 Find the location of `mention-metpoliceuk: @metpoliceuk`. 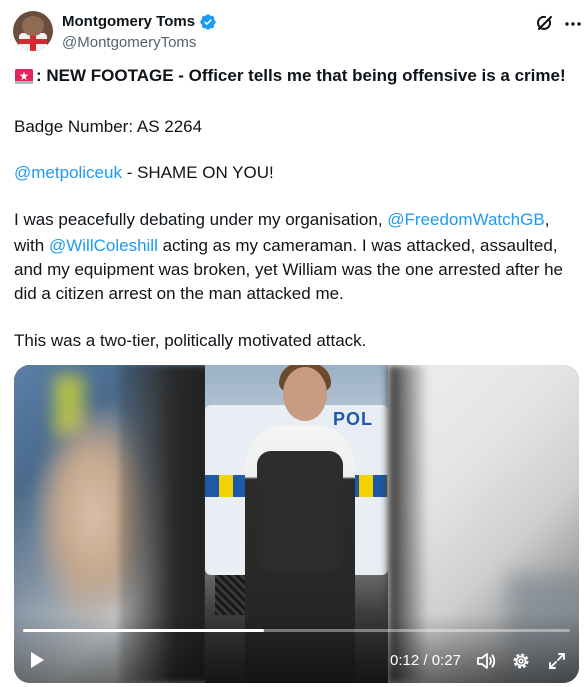

mention-metpoliceuk: @metpoliceuk is located at coordinates (68, 172).